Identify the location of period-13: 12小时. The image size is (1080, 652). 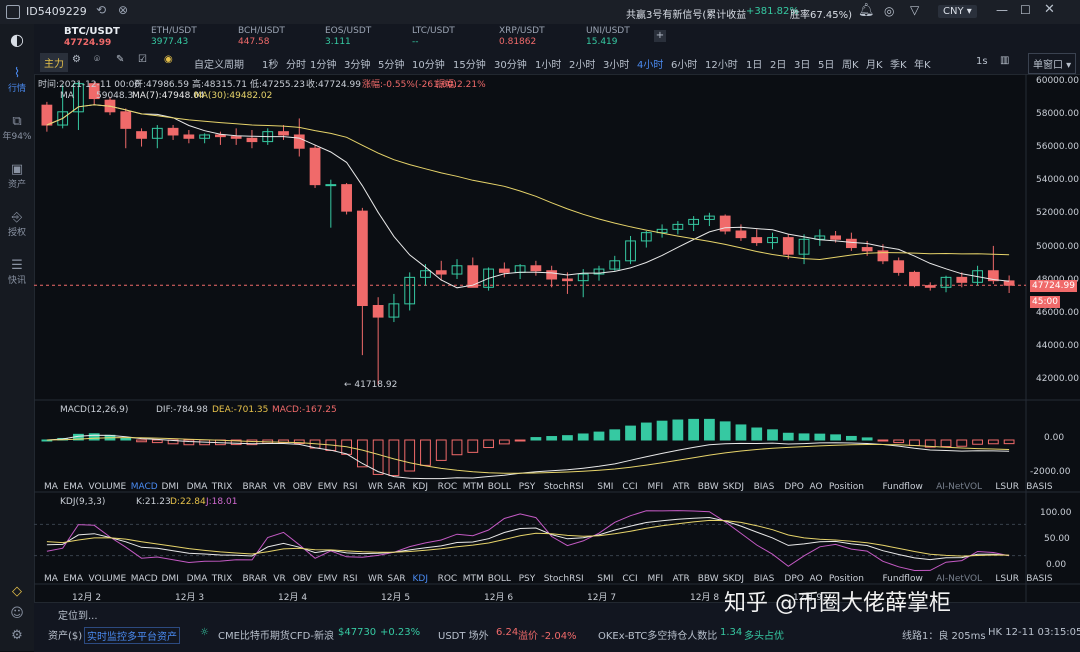
(721, 63).